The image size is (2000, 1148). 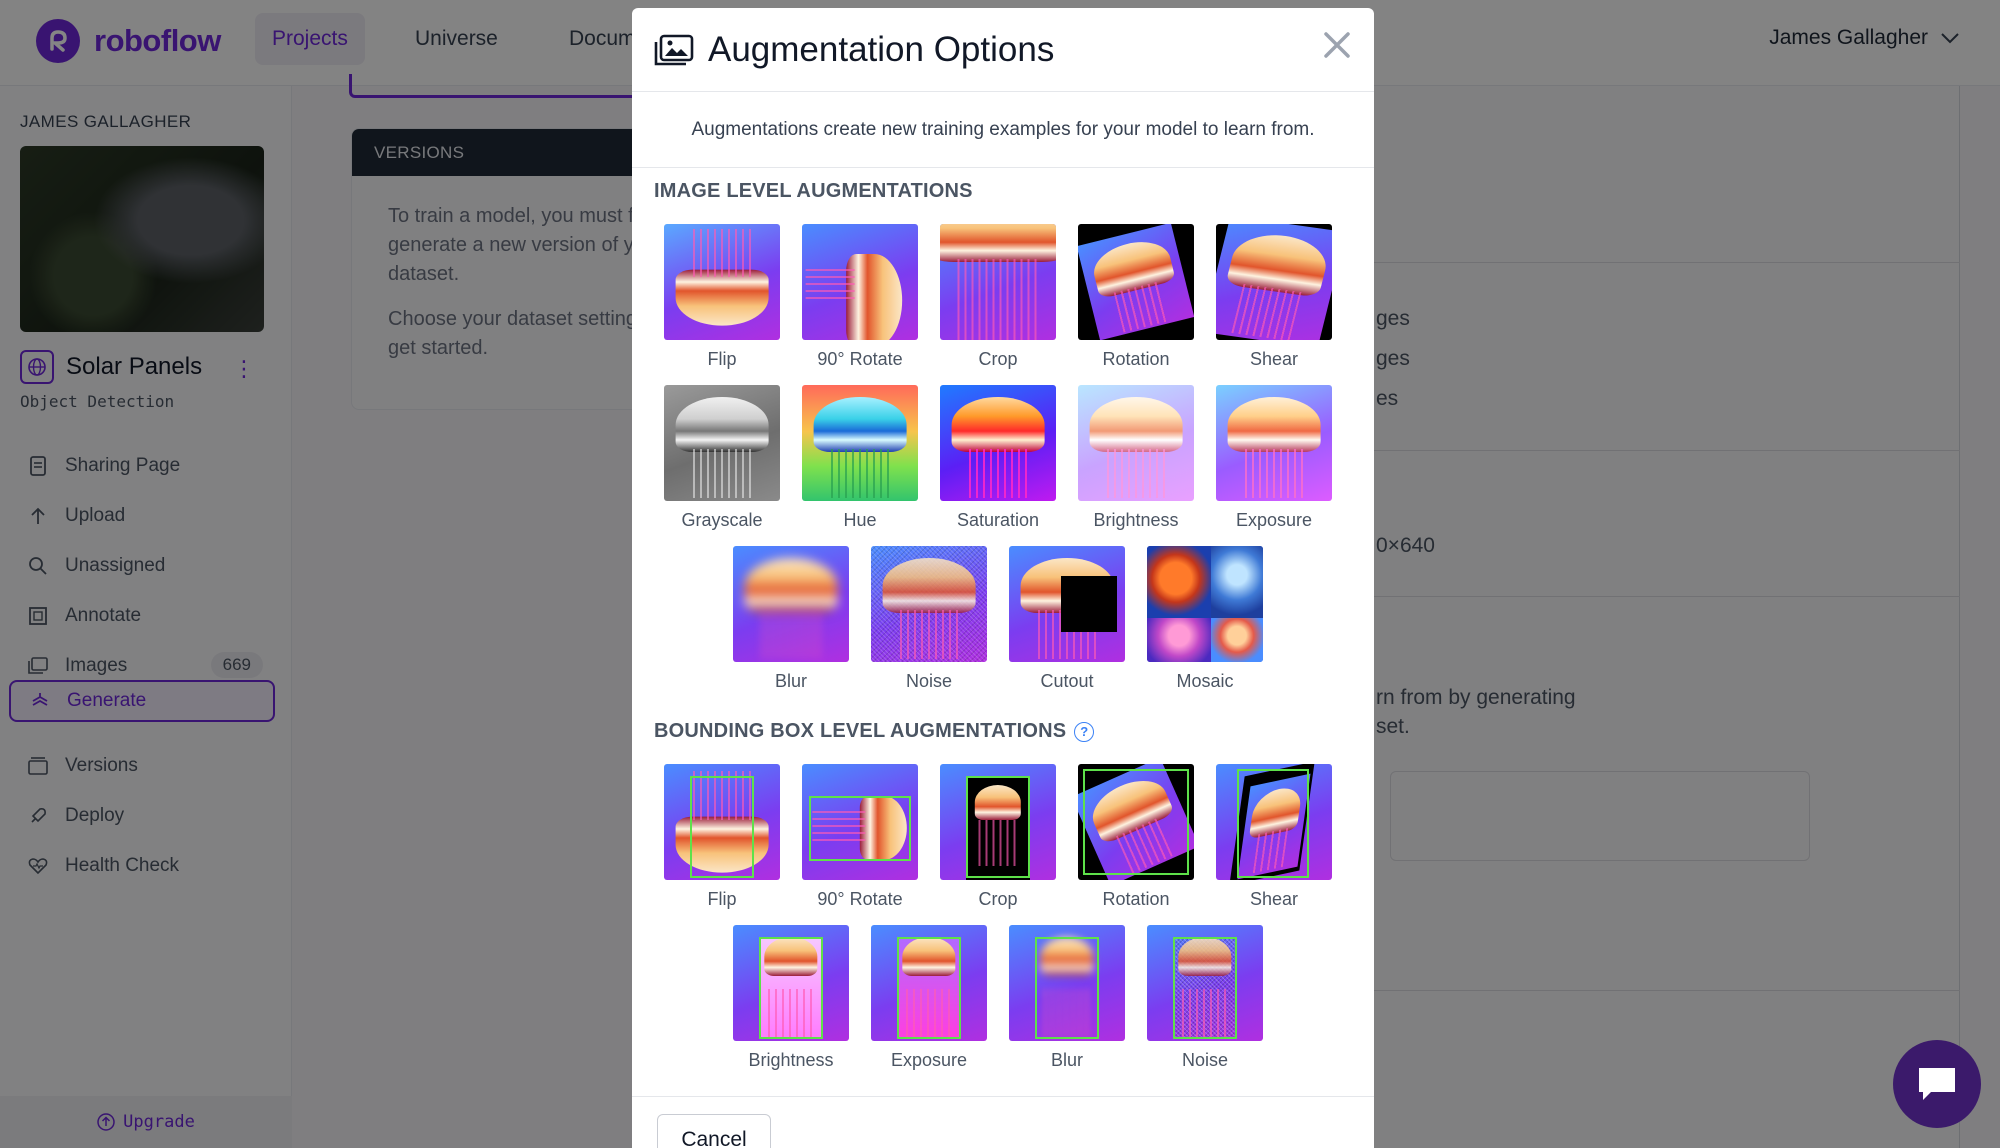 I want to click on image-level-section-title: IMAGE LEVEL AUGMENTATIONS, so click(x=813, y=191).